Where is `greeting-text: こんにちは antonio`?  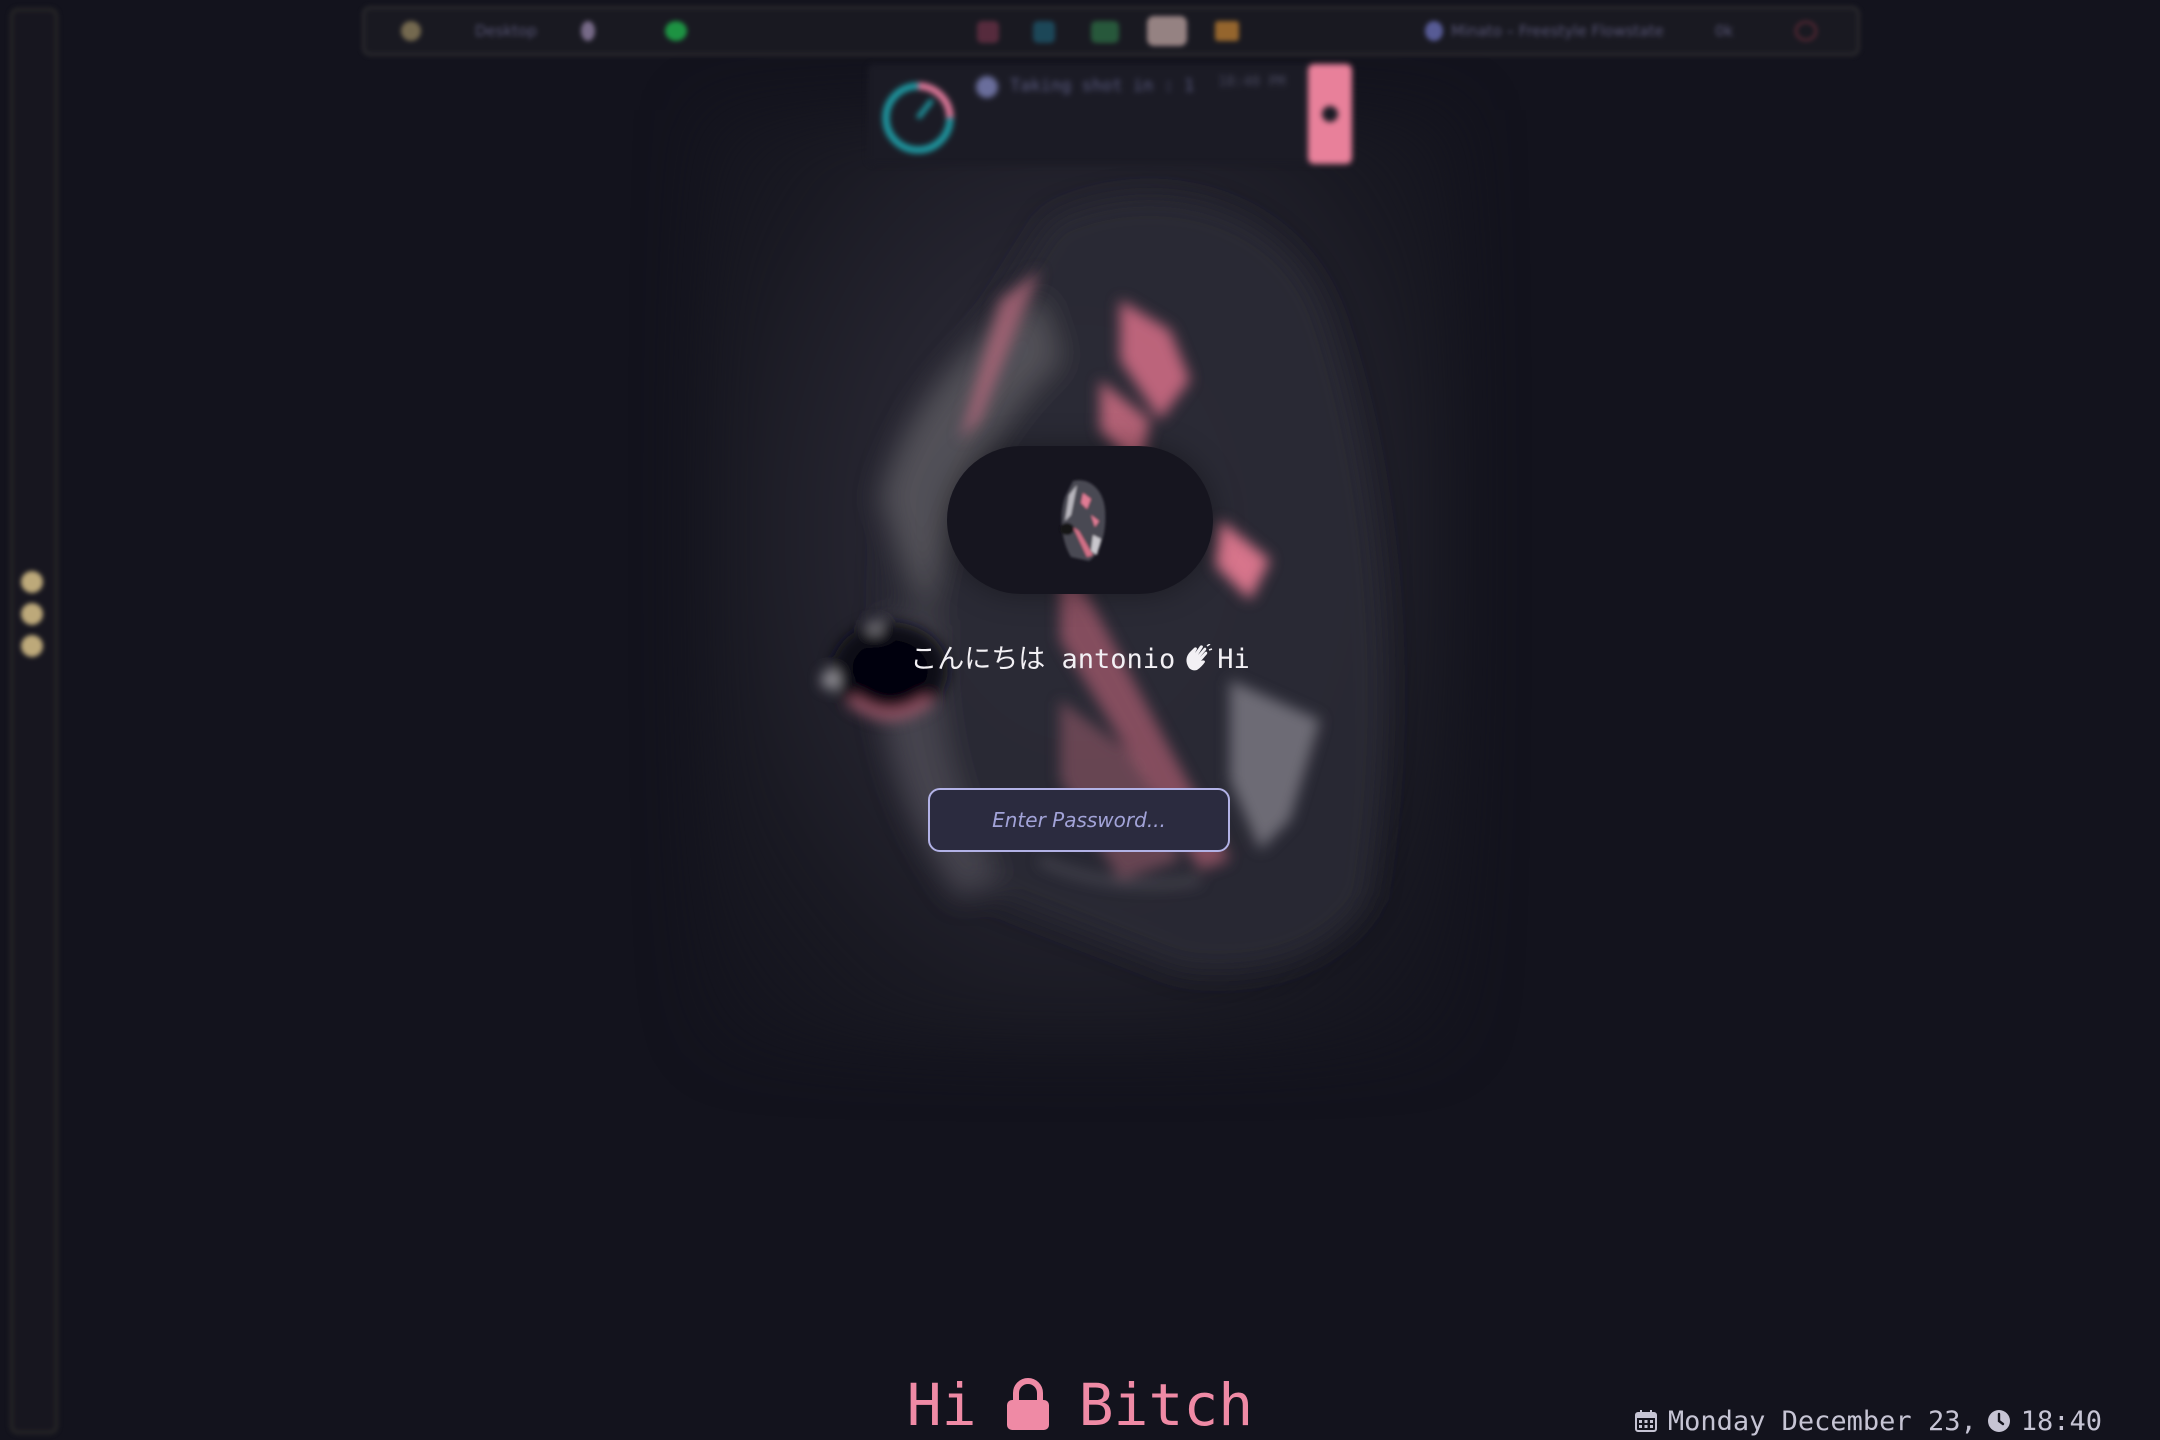 greeting-text: こんにちは antonio is located at coordinates (1043, 659).